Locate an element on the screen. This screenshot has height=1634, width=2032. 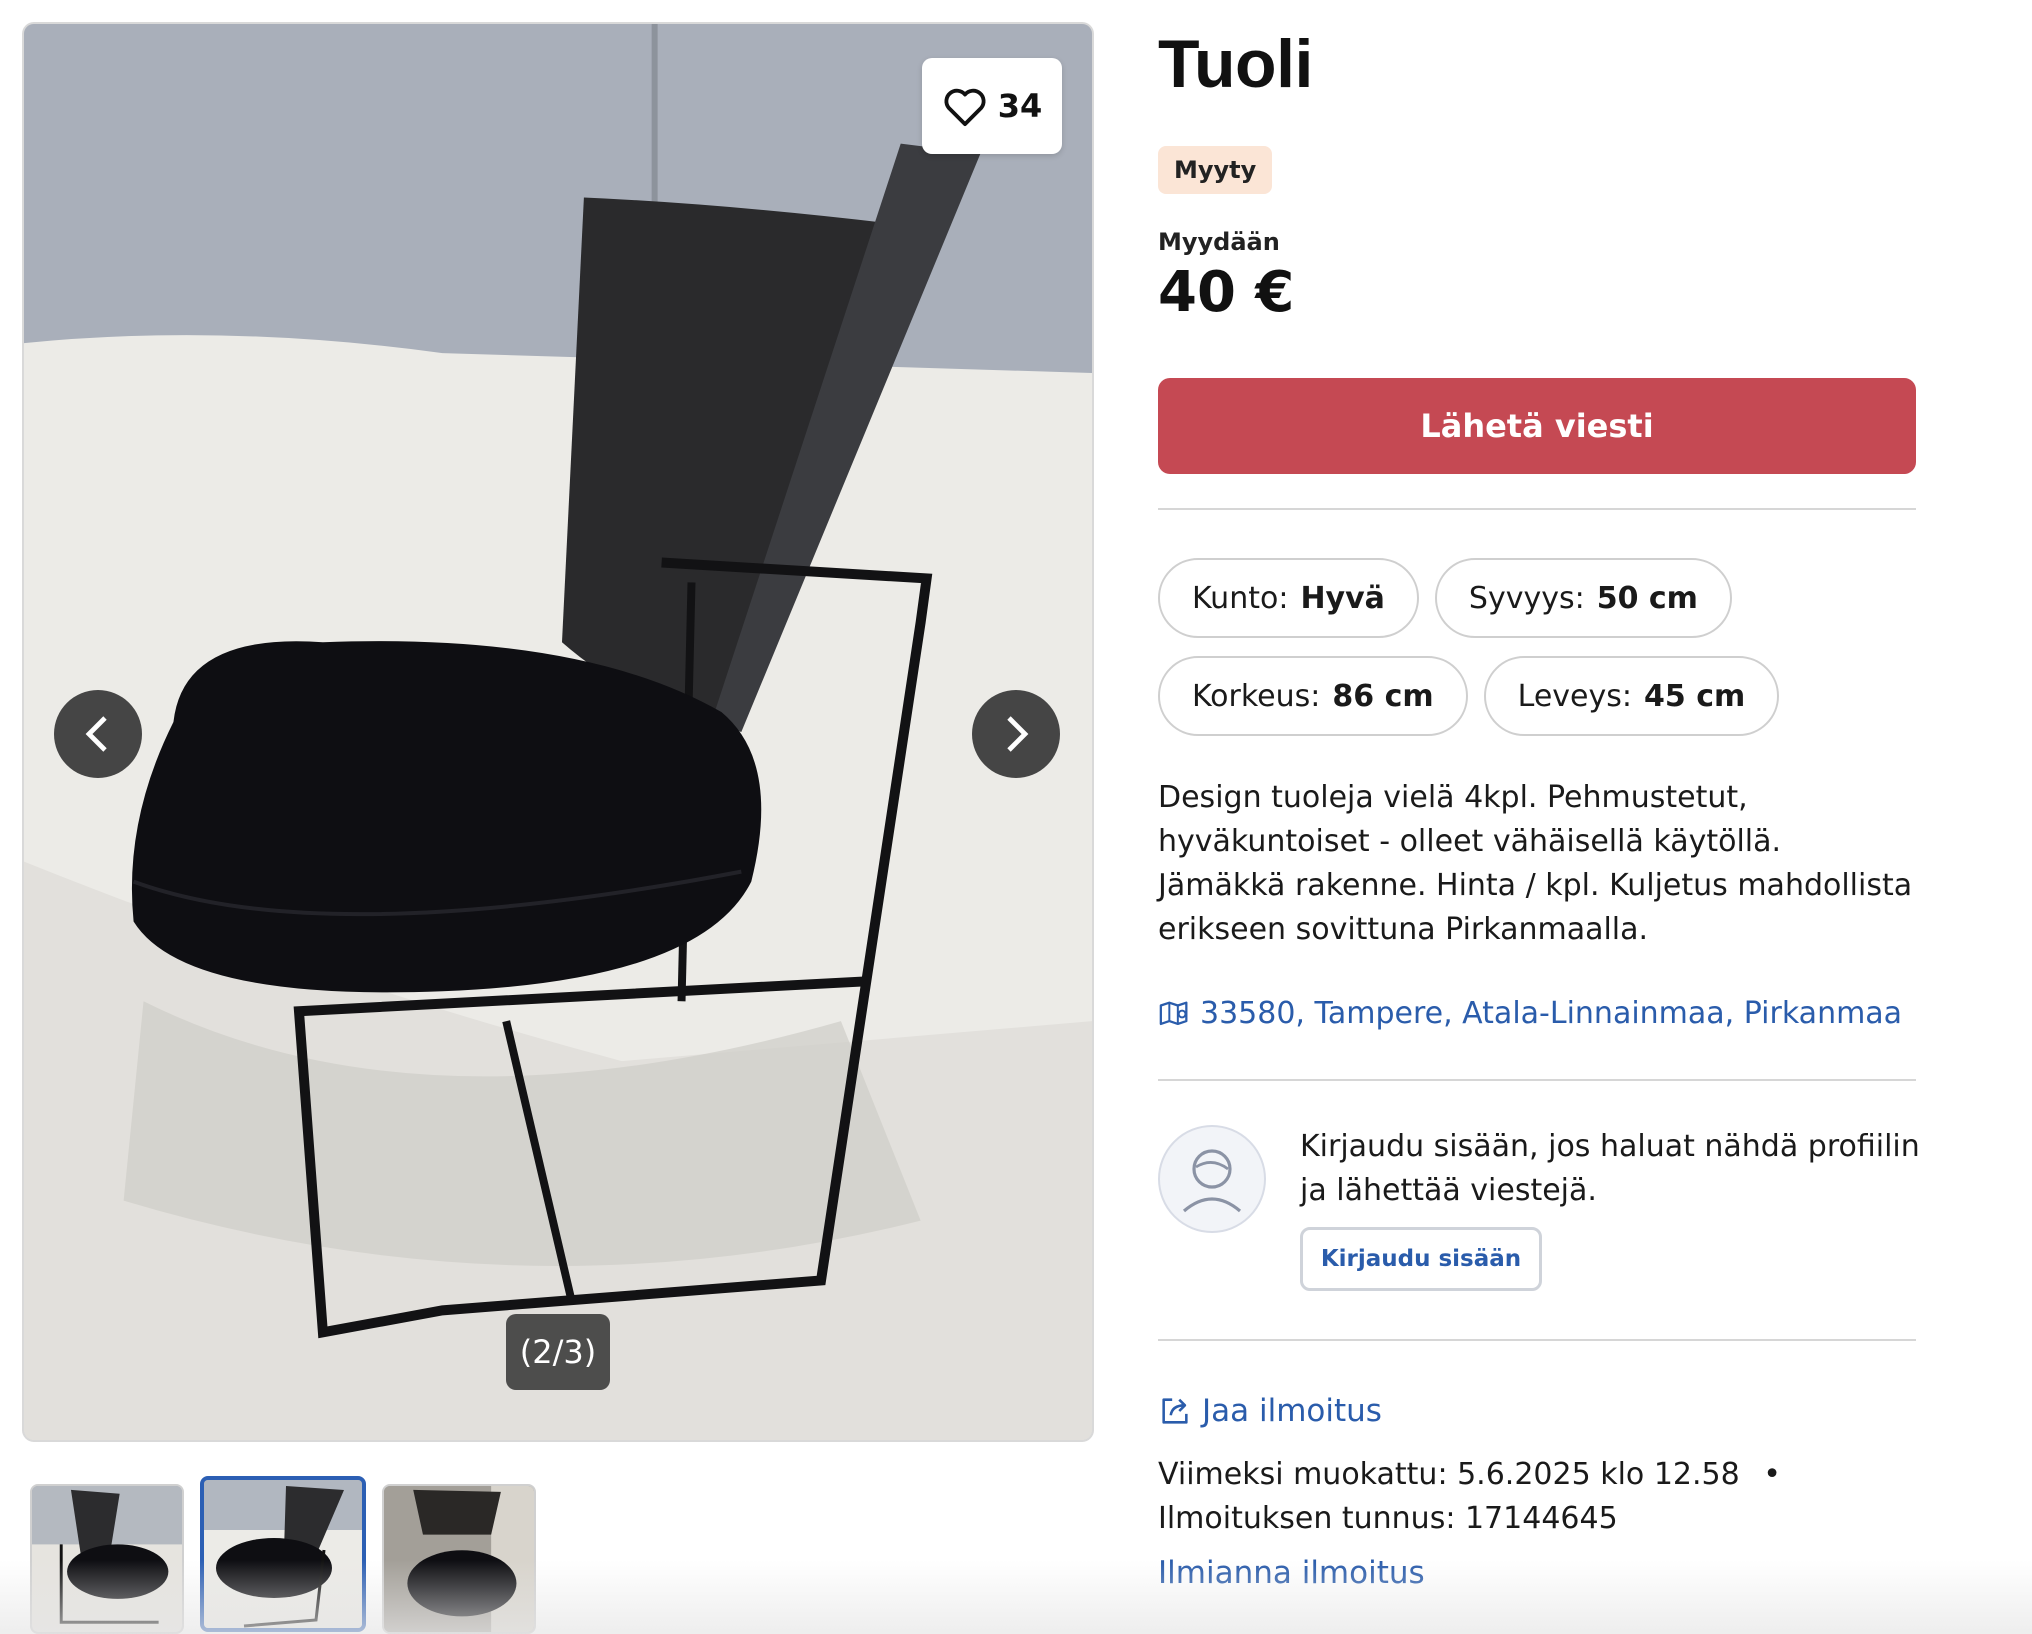
report-listing-link: Ilmianna ilmoitus is located at coordinates (1538, 1573).